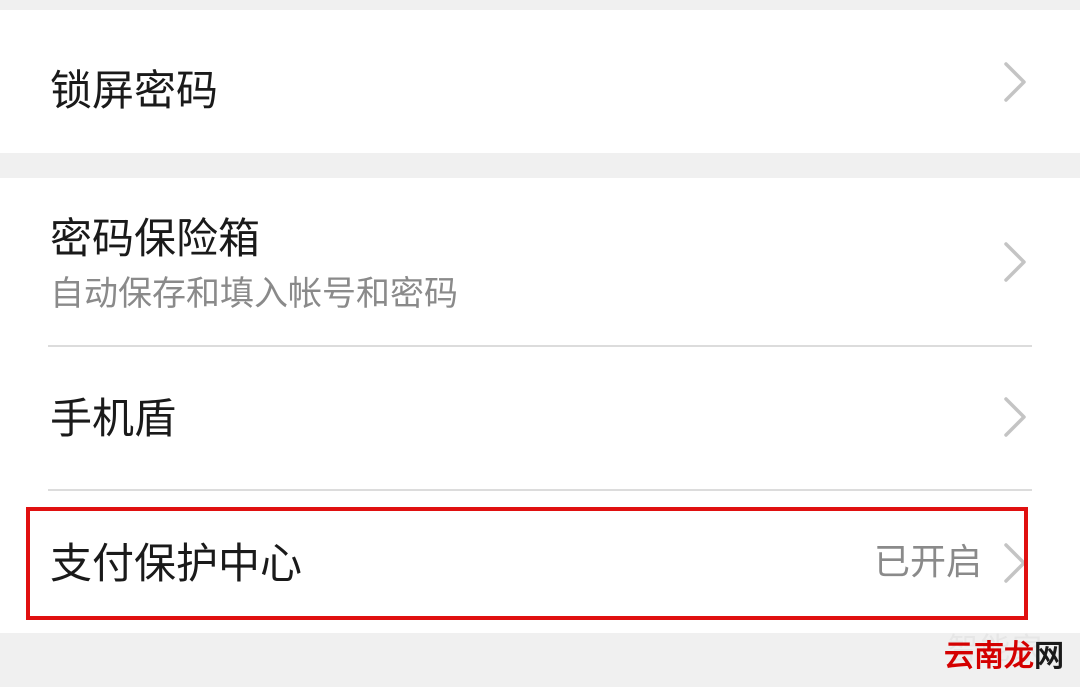 Image resolution: width=1080 pixels, height=687 pixels. What do you see at coordinates (134, 90) in the screenshot?
I see `settings-item-title: 锁屏密码` at bounding box center [134, 90].